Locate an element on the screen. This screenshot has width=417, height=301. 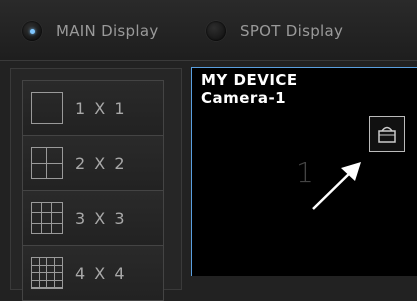
camera-name: Camera-1 is located at coordinates (244, 98).